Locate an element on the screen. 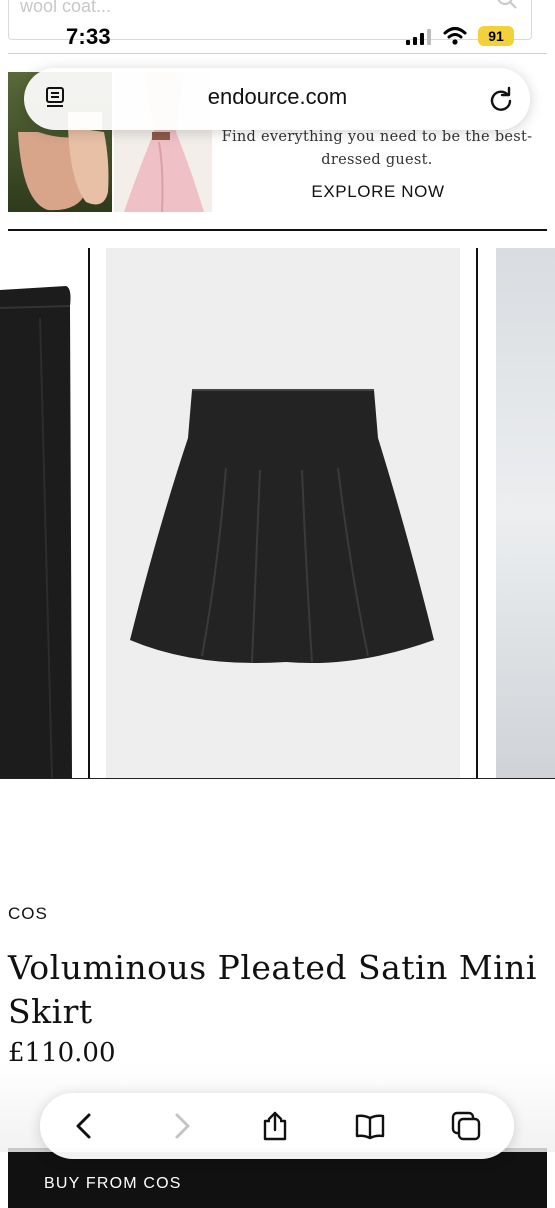 Image resolution: width=555 pixels, height=1208 pixels. wifi-icon is located at coordinates (455, 36).